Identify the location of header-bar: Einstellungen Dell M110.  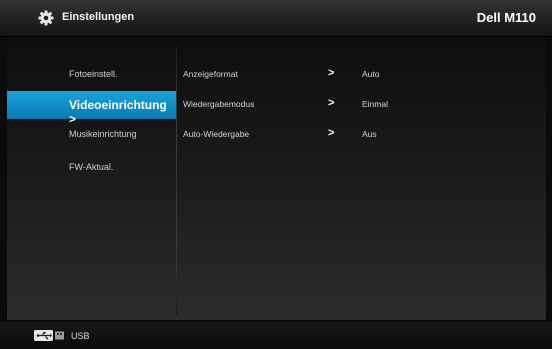
(276, 18).